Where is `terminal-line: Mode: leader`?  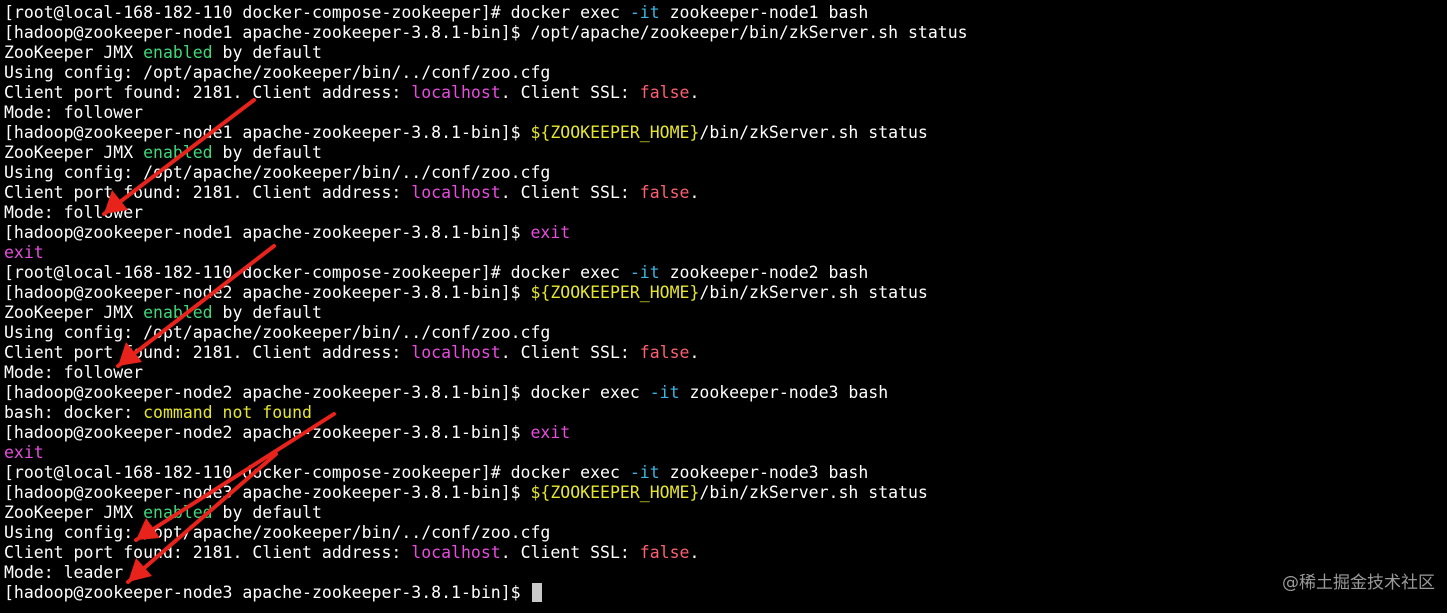 terminal-line: Mode: leader is located at coordinates (486, 573).